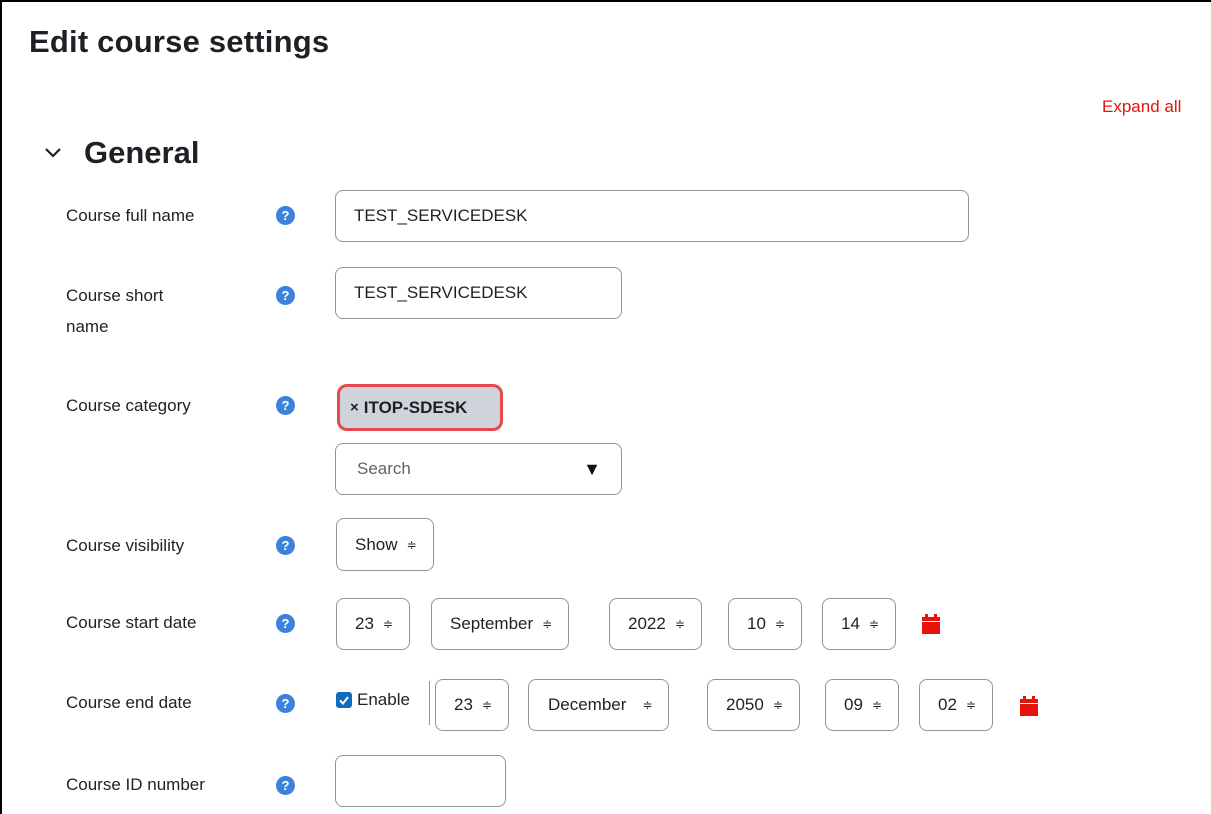  Describe the element at coordinates (455, 469) in the screenshot. I see `category-search-input` at that location.